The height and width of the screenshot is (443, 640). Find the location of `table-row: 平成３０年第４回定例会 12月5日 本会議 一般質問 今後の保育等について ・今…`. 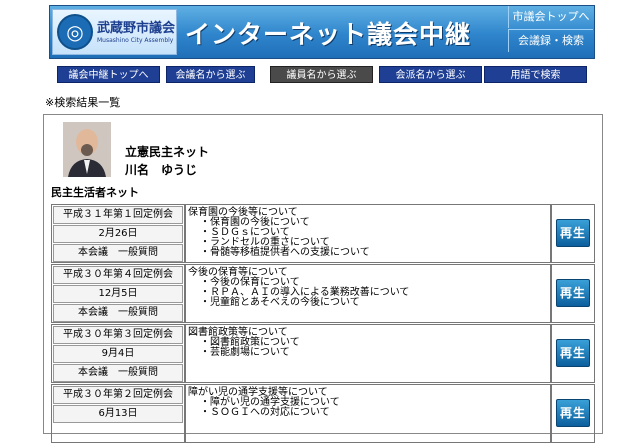

table-row: 平成３０年第４回定例会 12月5日 本会議 一般質問 今後の保育等について ・今… is located at coordinates (323, 293).